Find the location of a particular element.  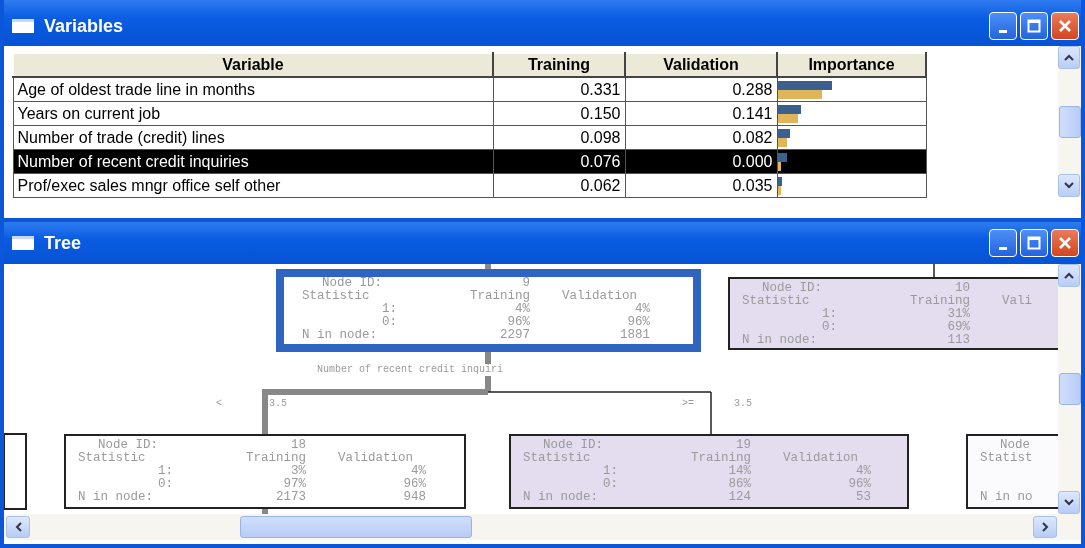

table-row: Number of trade (credit) lines 0.098 0.082 is located at coordinates (469, 137).